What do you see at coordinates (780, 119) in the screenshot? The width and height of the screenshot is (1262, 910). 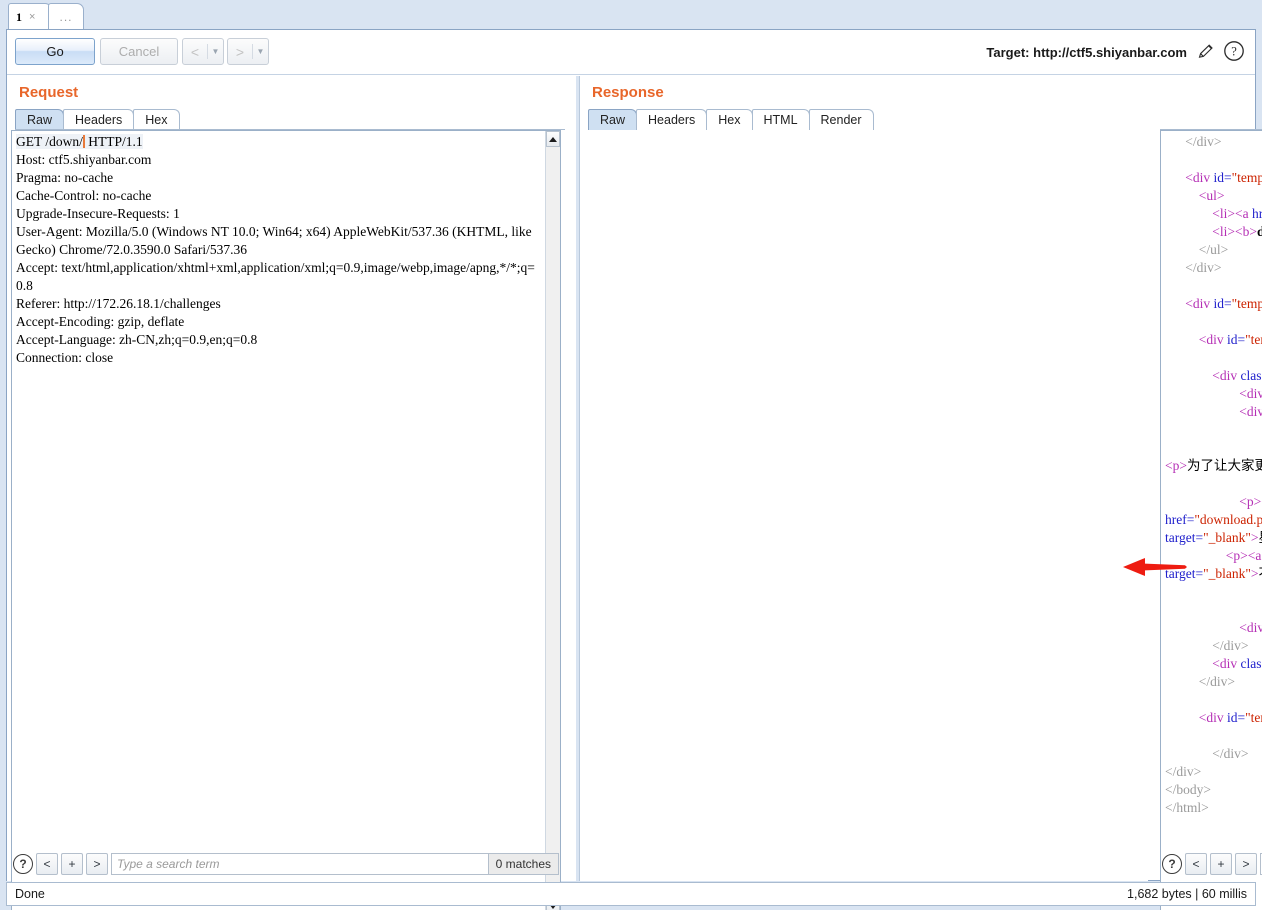 I see `tab-response-html: HTML` at bounding box center [780, 119].